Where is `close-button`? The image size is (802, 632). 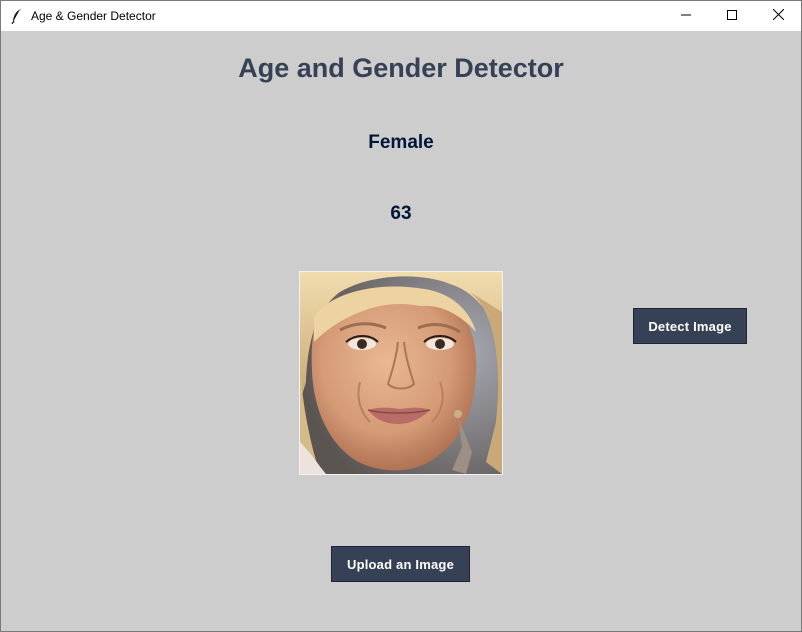 close-button is located at coordinates (778, 16).